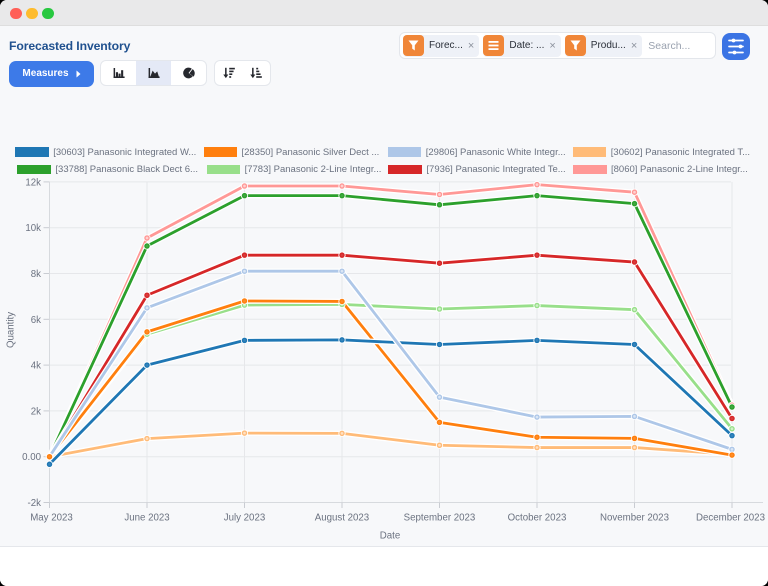 The height and width of the screenshot is (586, 768). What do you see at coordinates (11, 330) in the screenshot?
I see `svg-text: Quantity` at bounding box center [11, 330].